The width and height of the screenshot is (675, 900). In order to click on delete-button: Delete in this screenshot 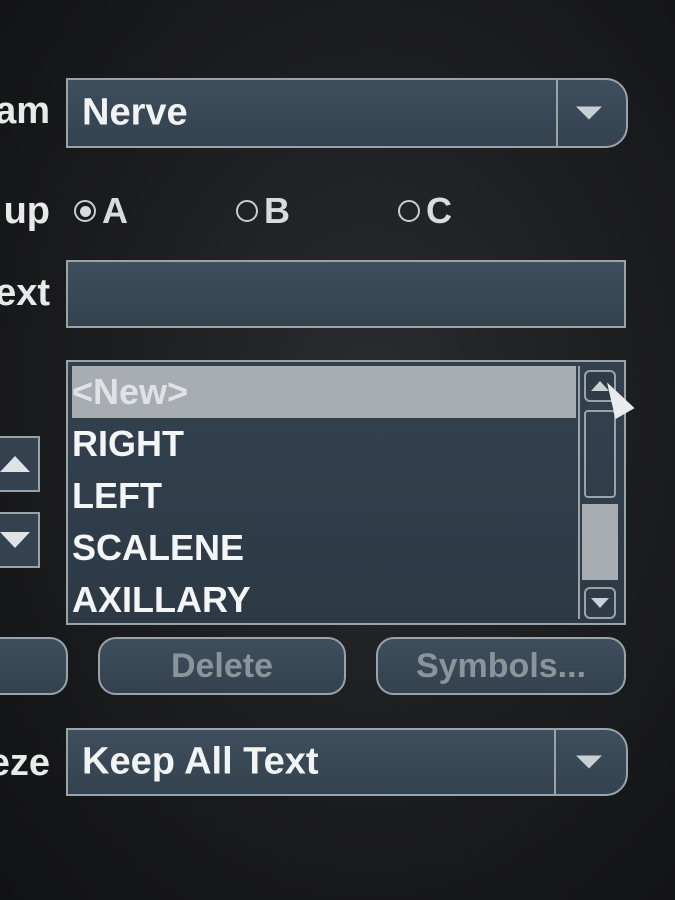, I will do `click(222, 666)`.